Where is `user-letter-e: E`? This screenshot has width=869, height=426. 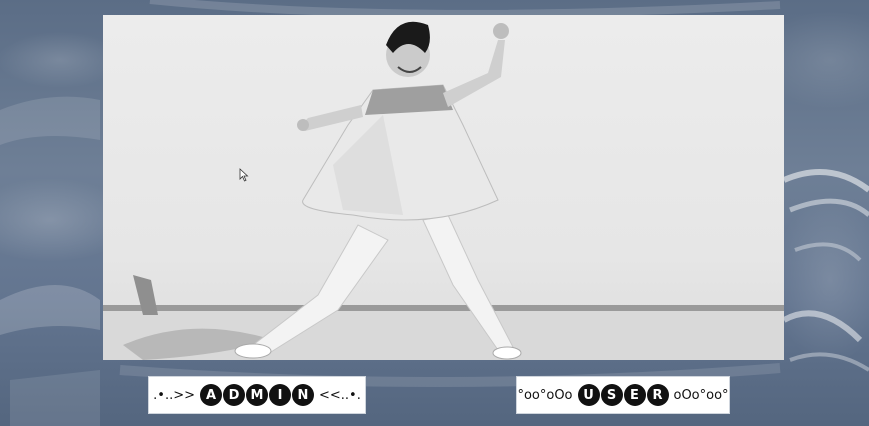
user-letter-e: E is located at coordinates (634, 395).